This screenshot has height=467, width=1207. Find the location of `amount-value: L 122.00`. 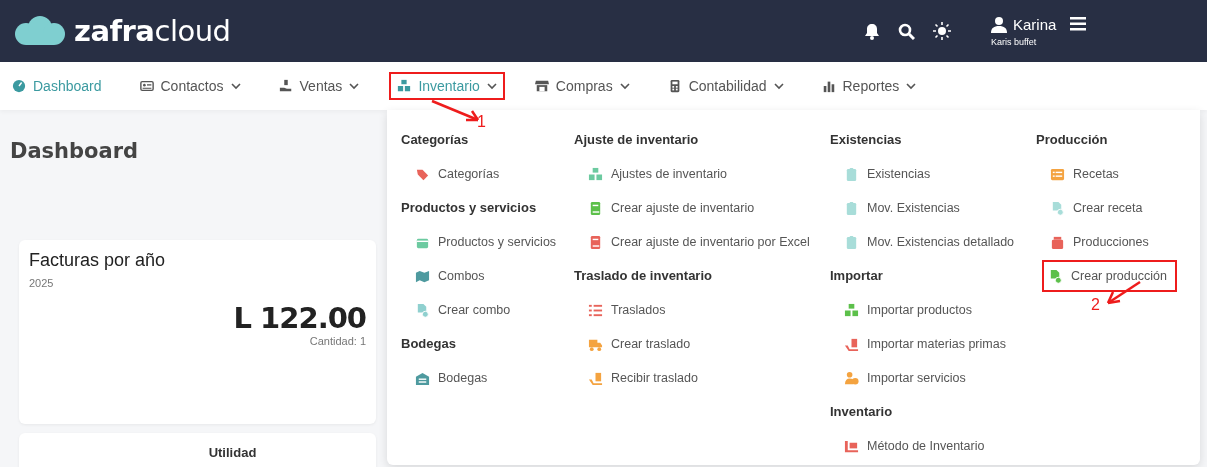

amount-value: L 122.00 is located at coordinates (299, 318).